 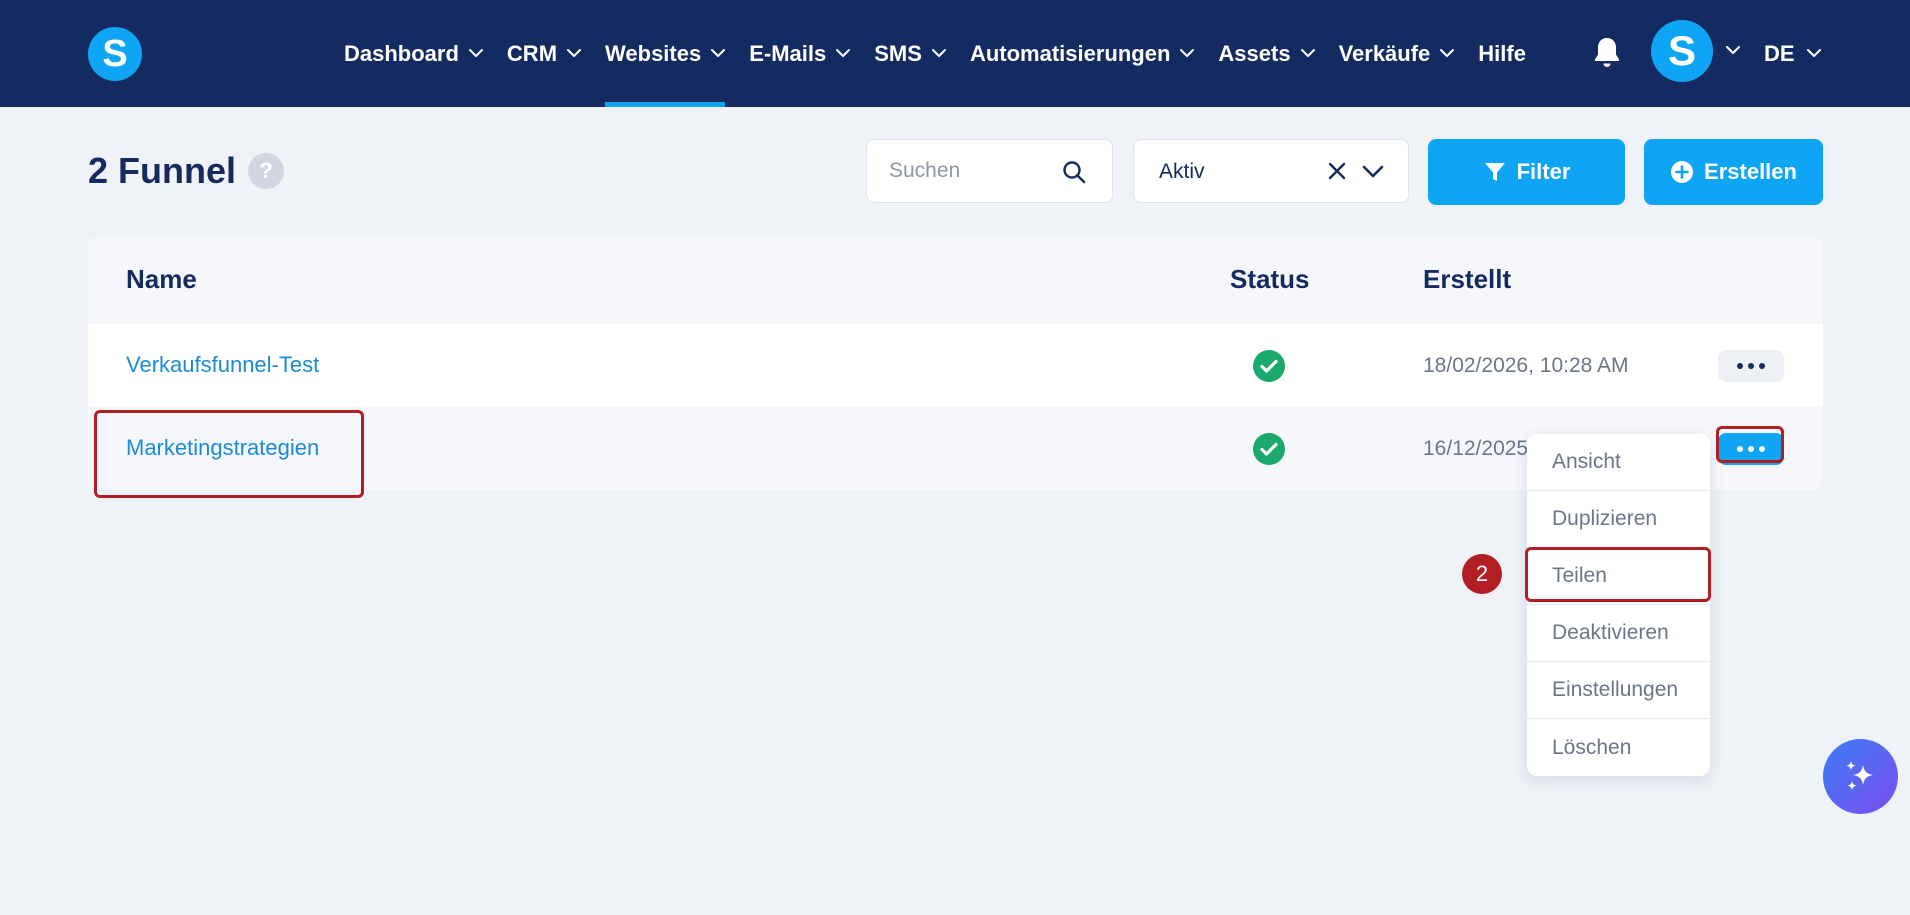 I want to click on close-icon, so click(x=1337, y=171).